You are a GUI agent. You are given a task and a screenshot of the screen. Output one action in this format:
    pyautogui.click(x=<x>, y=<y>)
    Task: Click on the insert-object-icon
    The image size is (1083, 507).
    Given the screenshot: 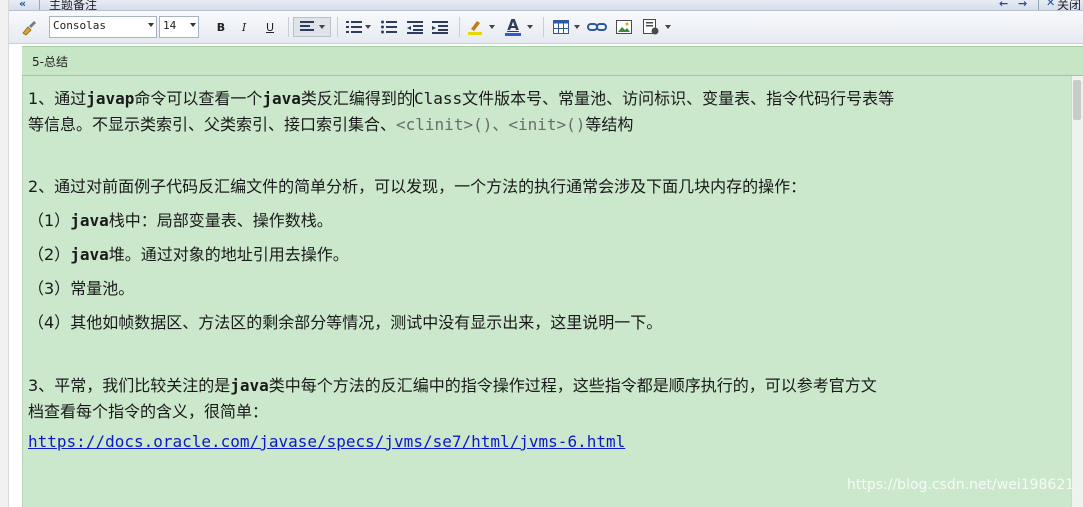 What is the action you would take?
    pyautogui.click(x=651, y=27)
    